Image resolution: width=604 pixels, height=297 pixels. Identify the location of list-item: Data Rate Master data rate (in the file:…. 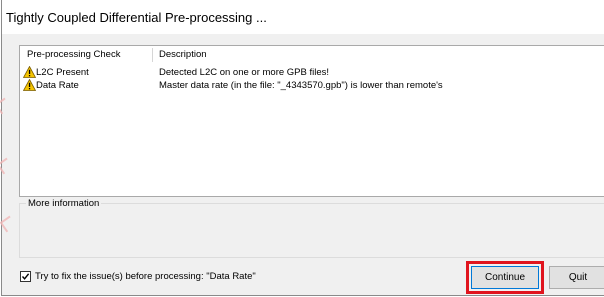
(312, 85).